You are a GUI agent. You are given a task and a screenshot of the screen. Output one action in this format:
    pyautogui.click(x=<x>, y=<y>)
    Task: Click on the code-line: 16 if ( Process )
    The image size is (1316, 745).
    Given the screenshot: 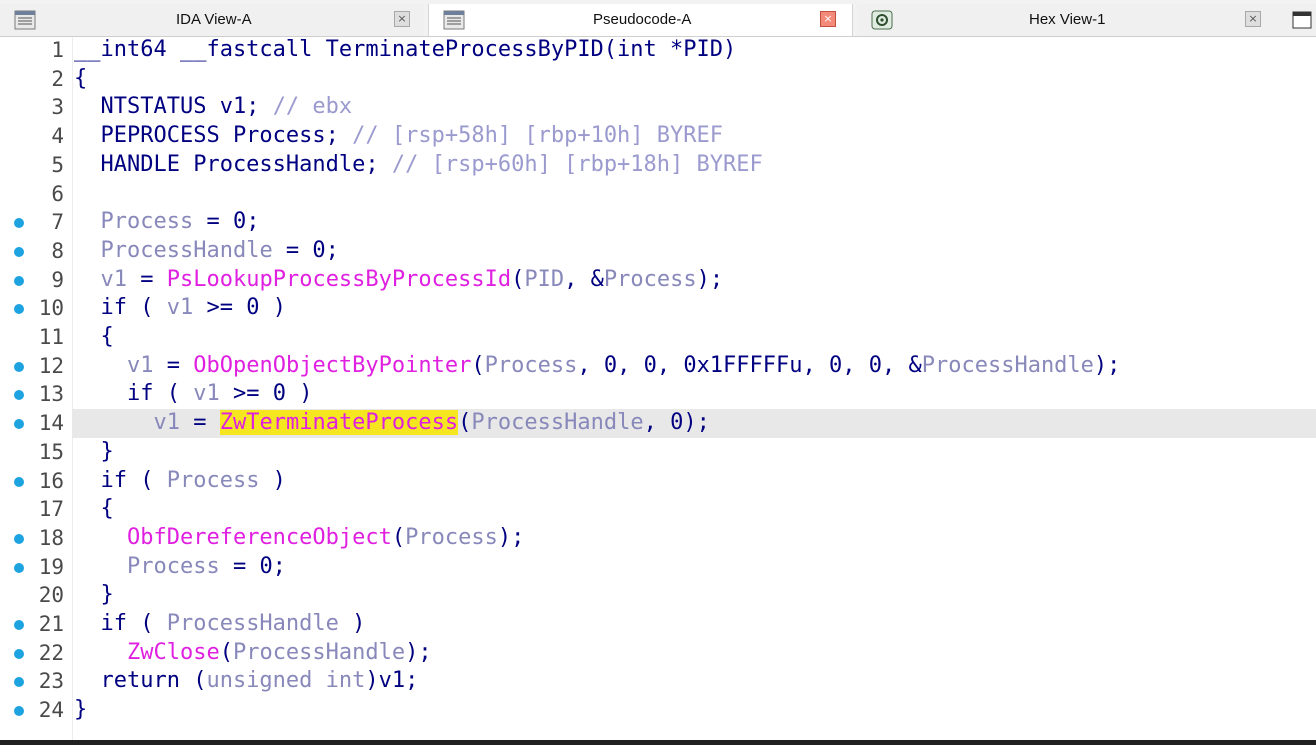 What is the action you would take?
    pyautogui.click(x=658, y=481)
    